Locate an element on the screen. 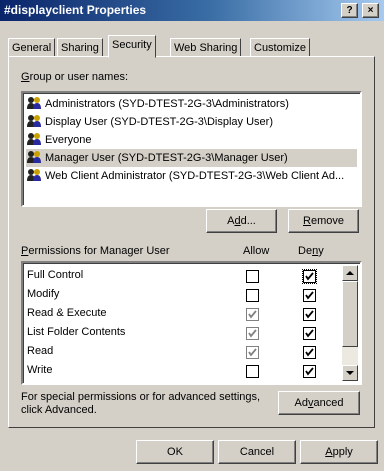 The width and height of the screenshot is (384, 471). remove-button: Remove is located at coordinates (323, 221).